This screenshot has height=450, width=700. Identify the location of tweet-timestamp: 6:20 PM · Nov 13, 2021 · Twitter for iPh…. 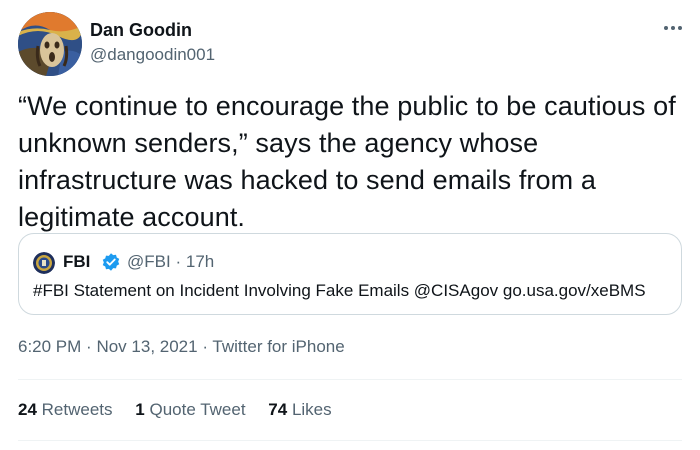
(181, 347).